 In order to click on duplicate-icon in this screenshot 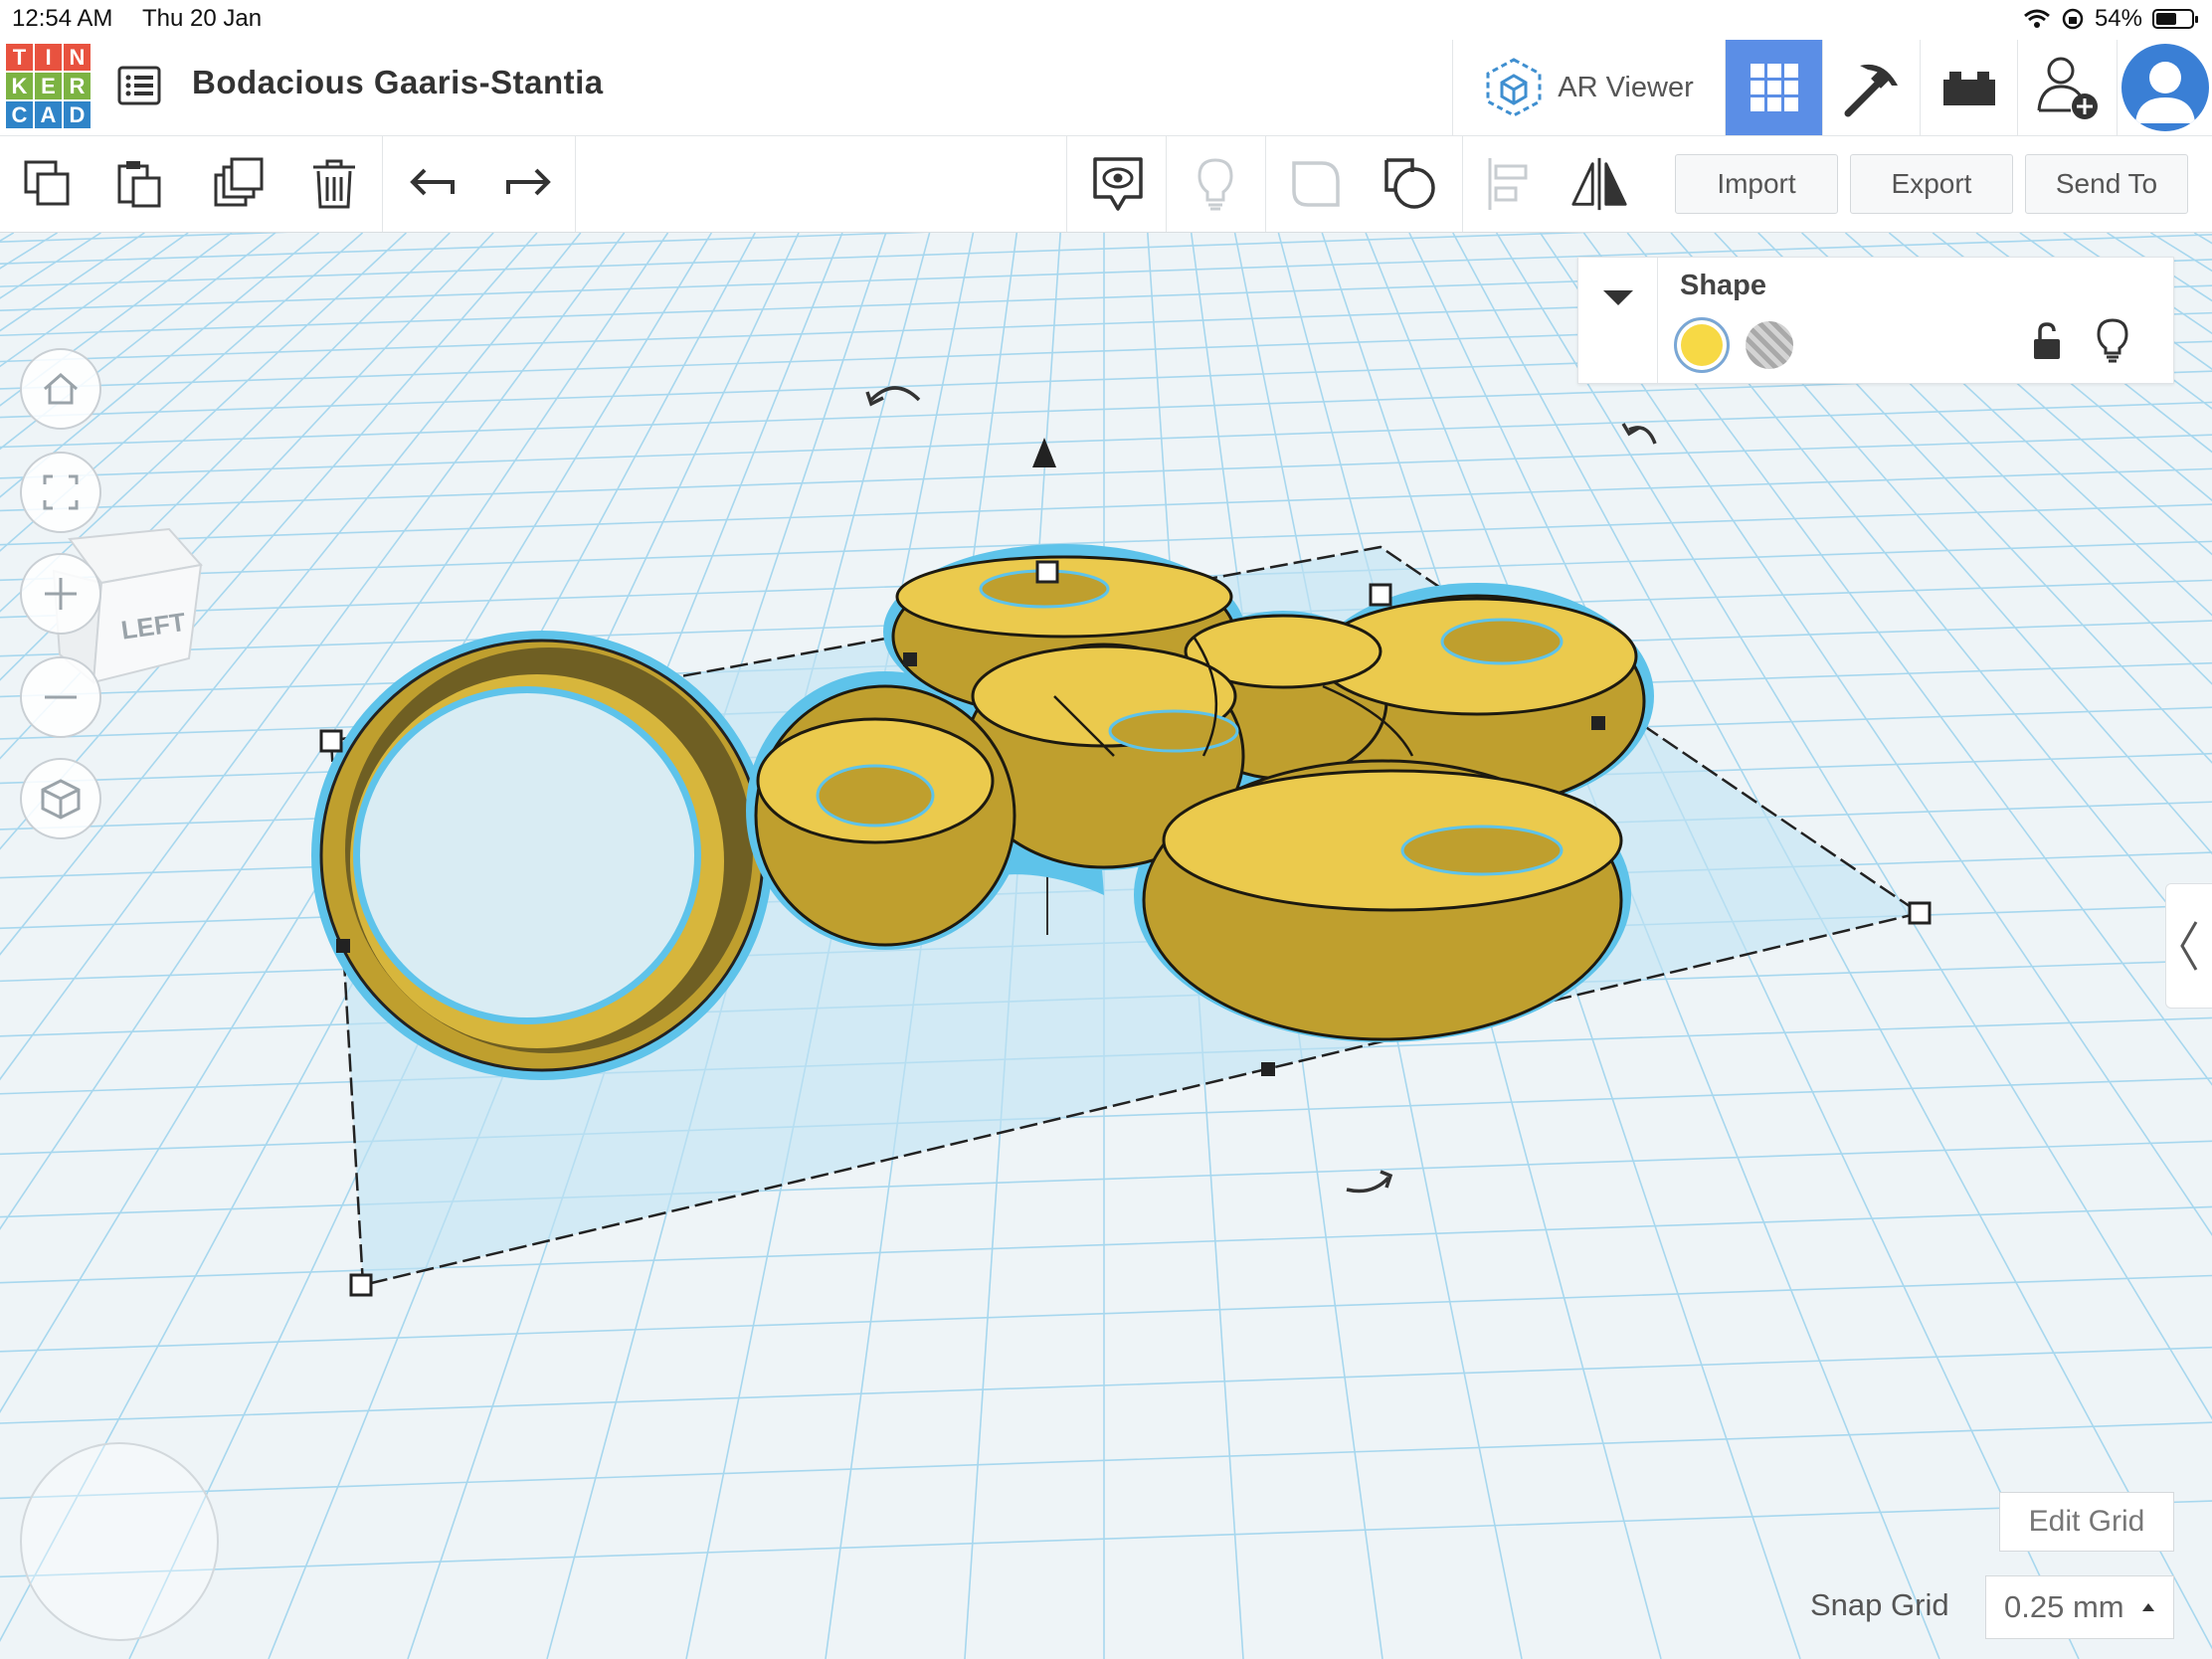, I will do `click(239, 182)`.